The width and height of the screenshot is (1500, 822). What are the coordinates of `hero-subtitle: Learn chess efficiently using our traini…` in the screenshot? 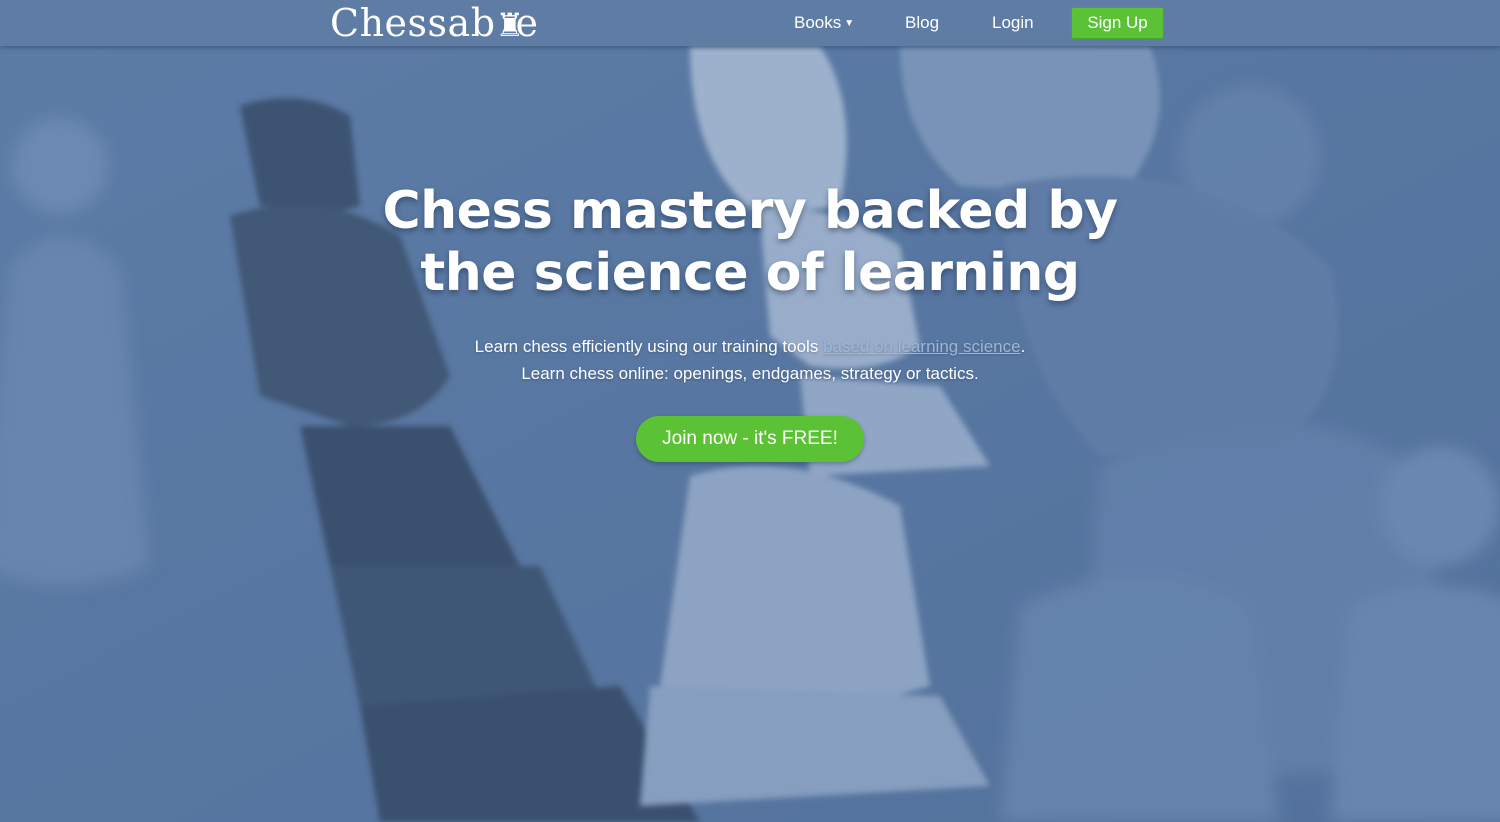 It's located at (750, 360).